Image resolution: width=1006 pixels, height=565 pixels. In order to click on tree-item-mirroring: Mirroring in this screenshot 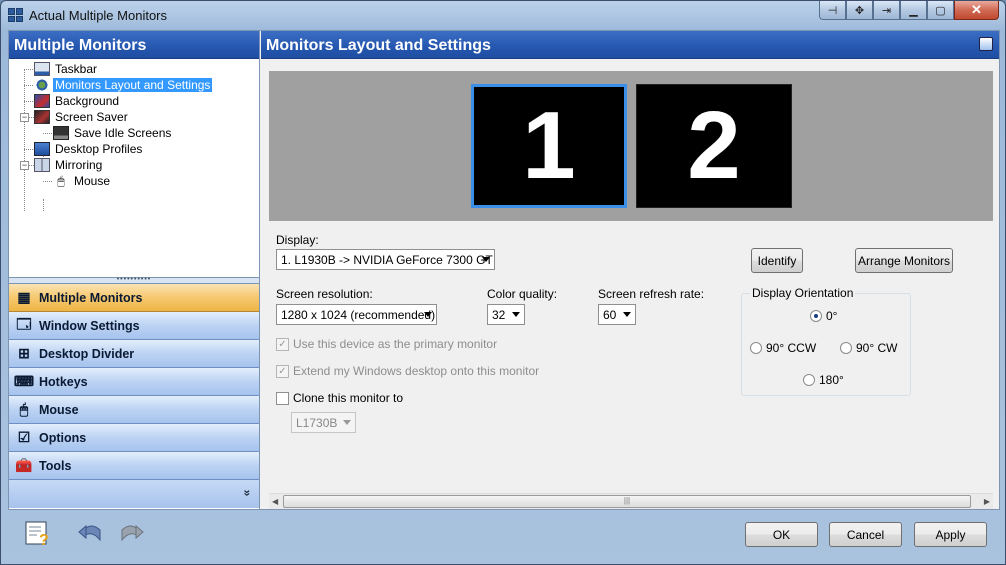, I will do `click(69, 165)`.